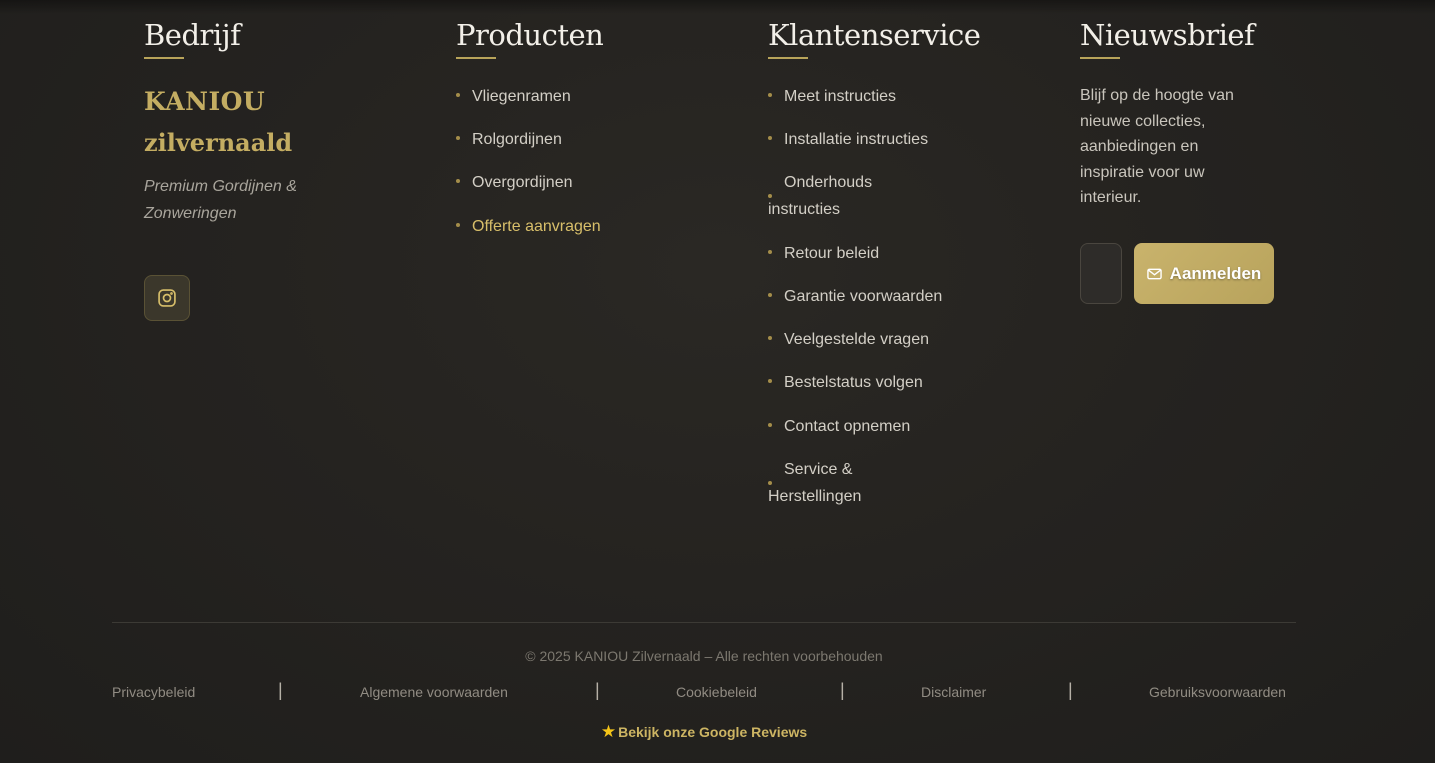  What do you see at coordinates (717, 7) in the screenshot?
I see `top-shadow` at bounding box center [717, 7].